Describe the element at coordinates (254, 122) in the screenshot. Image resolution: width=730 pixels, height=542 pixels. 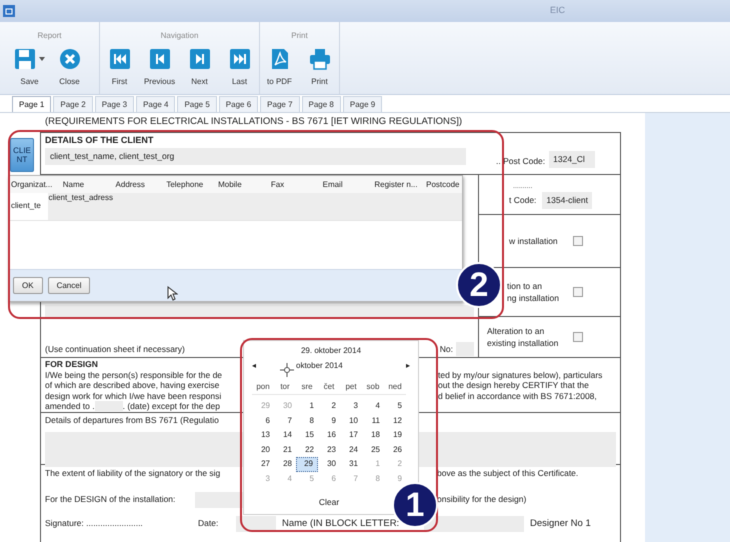
I see `form-heading: (REQUIREMENTS FOR ELECTRICAL INSTALLATIONS - BS 7671 [IET WIRING REGULATIONS])` at that location.